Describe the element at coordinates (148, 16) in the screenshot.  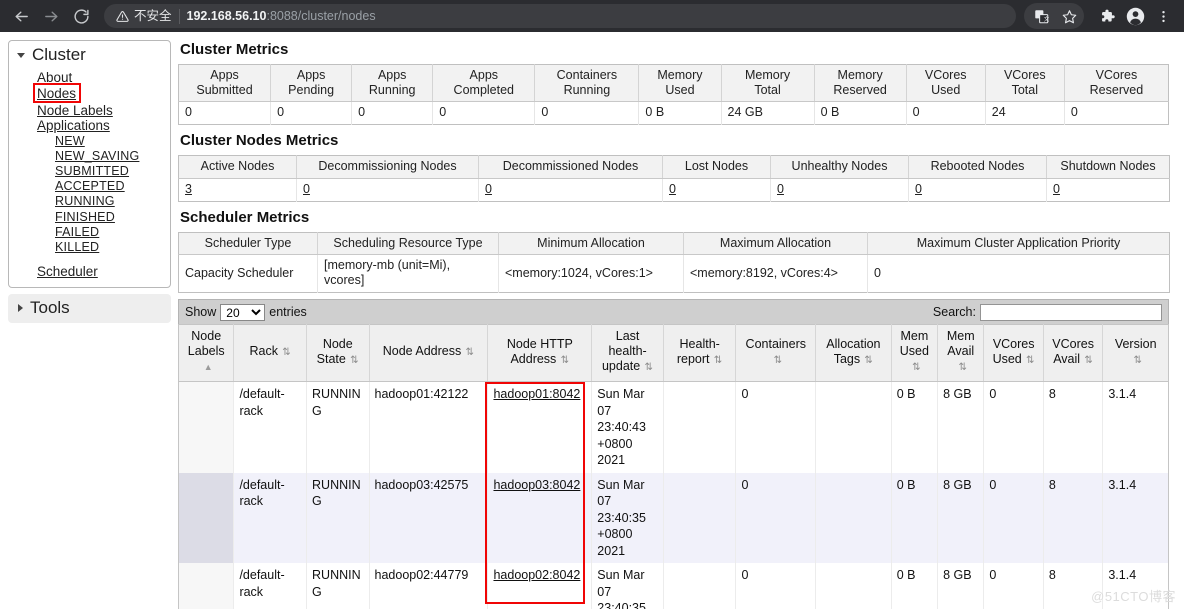
I see `security-warning: 不安全` at that location.